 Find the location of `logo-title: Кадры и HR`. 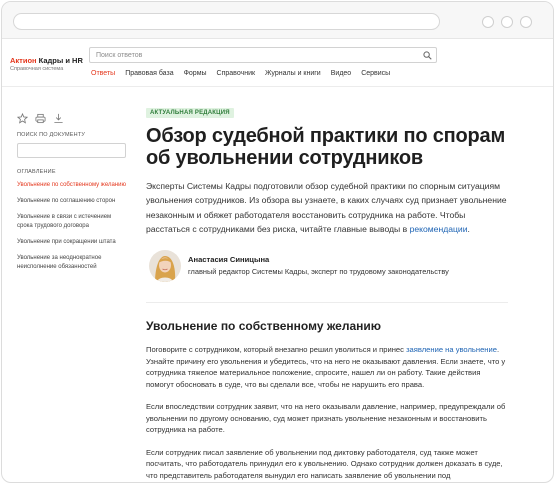

logo-title: Кадры и HR is located at coordinates (60, 60).